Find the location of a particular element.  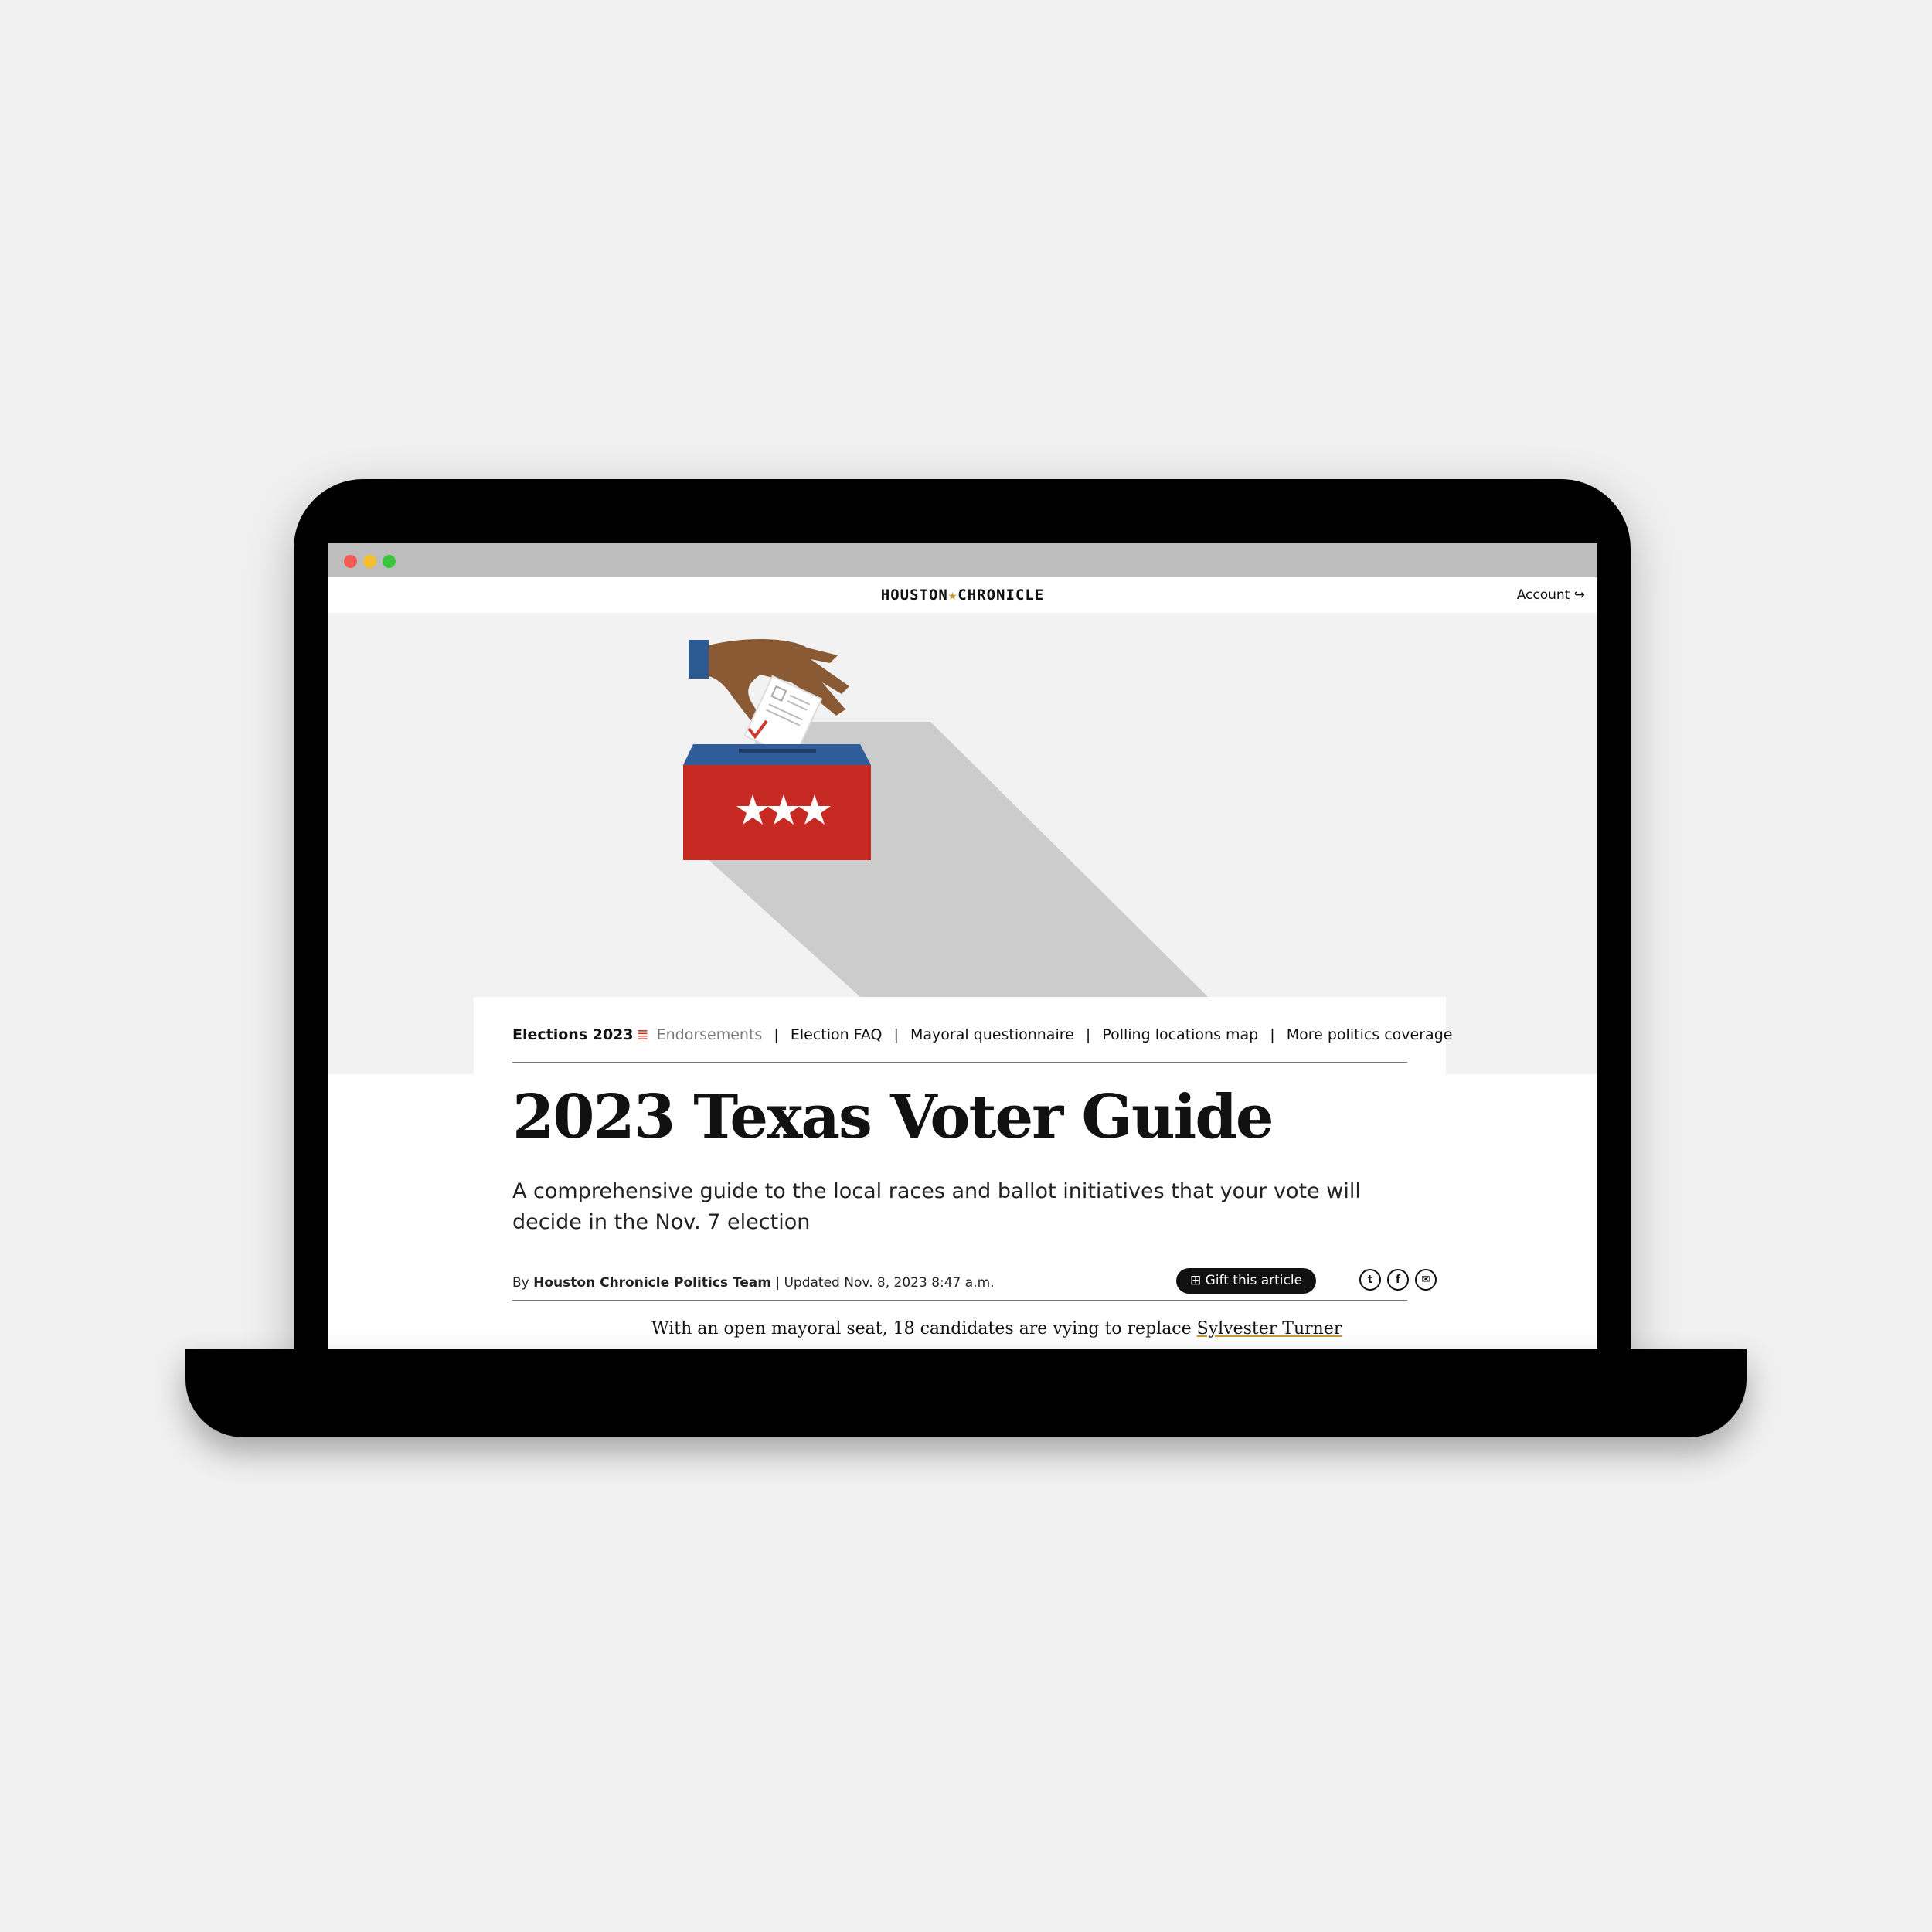

author-name: Houston Chronicle Politics Team is located at coordinates (652, 1283).